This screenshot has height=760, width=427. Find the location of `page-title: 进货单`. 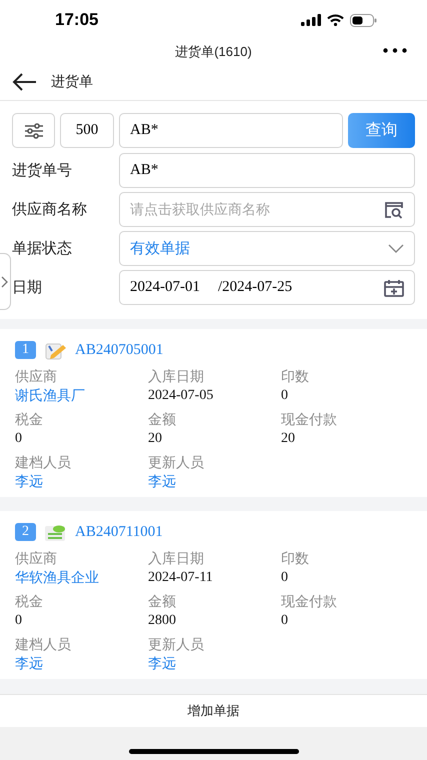

page-title: 进货单 is located at coordinates (72, 82).